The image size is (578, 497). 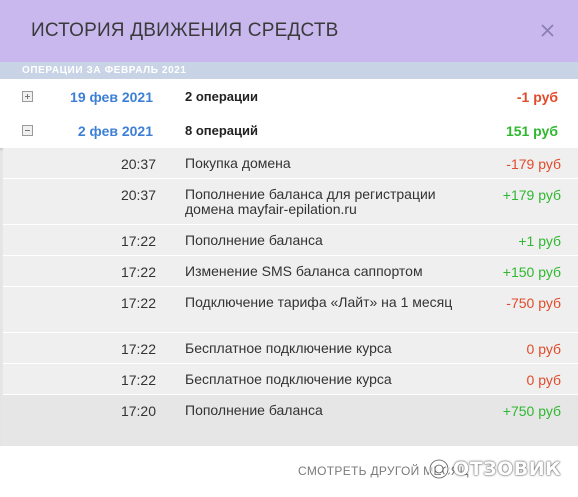 I want to click on collapse-icon, so click(x=27, y=130).